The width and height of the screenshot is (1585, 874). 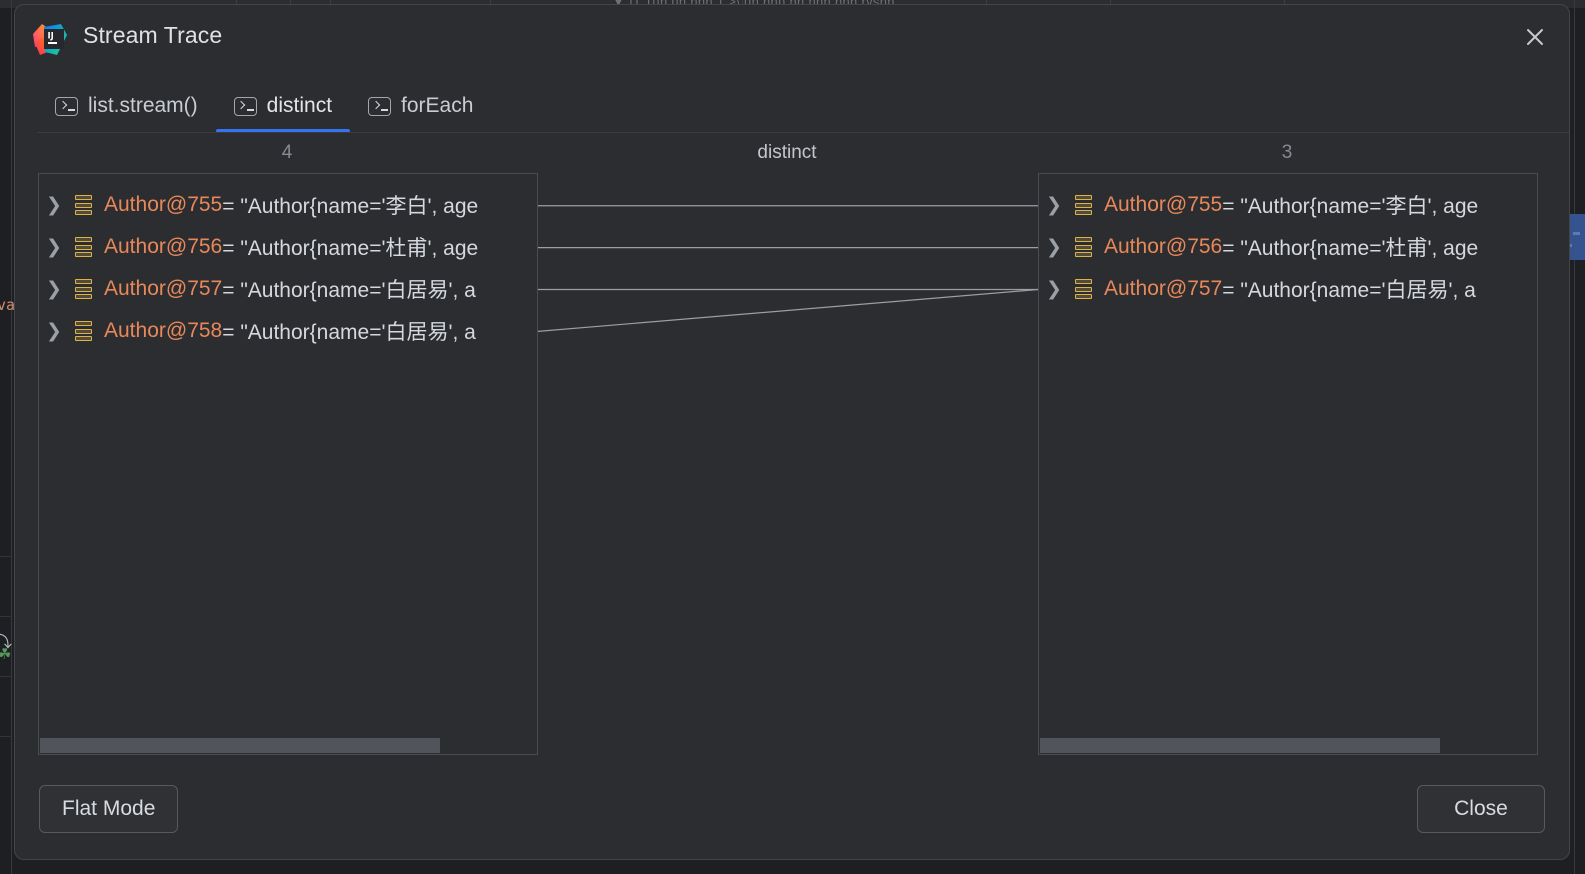 I want to click on stream-chain-tabs: list.stream() distinct forEach, so click(x=264, y=106).